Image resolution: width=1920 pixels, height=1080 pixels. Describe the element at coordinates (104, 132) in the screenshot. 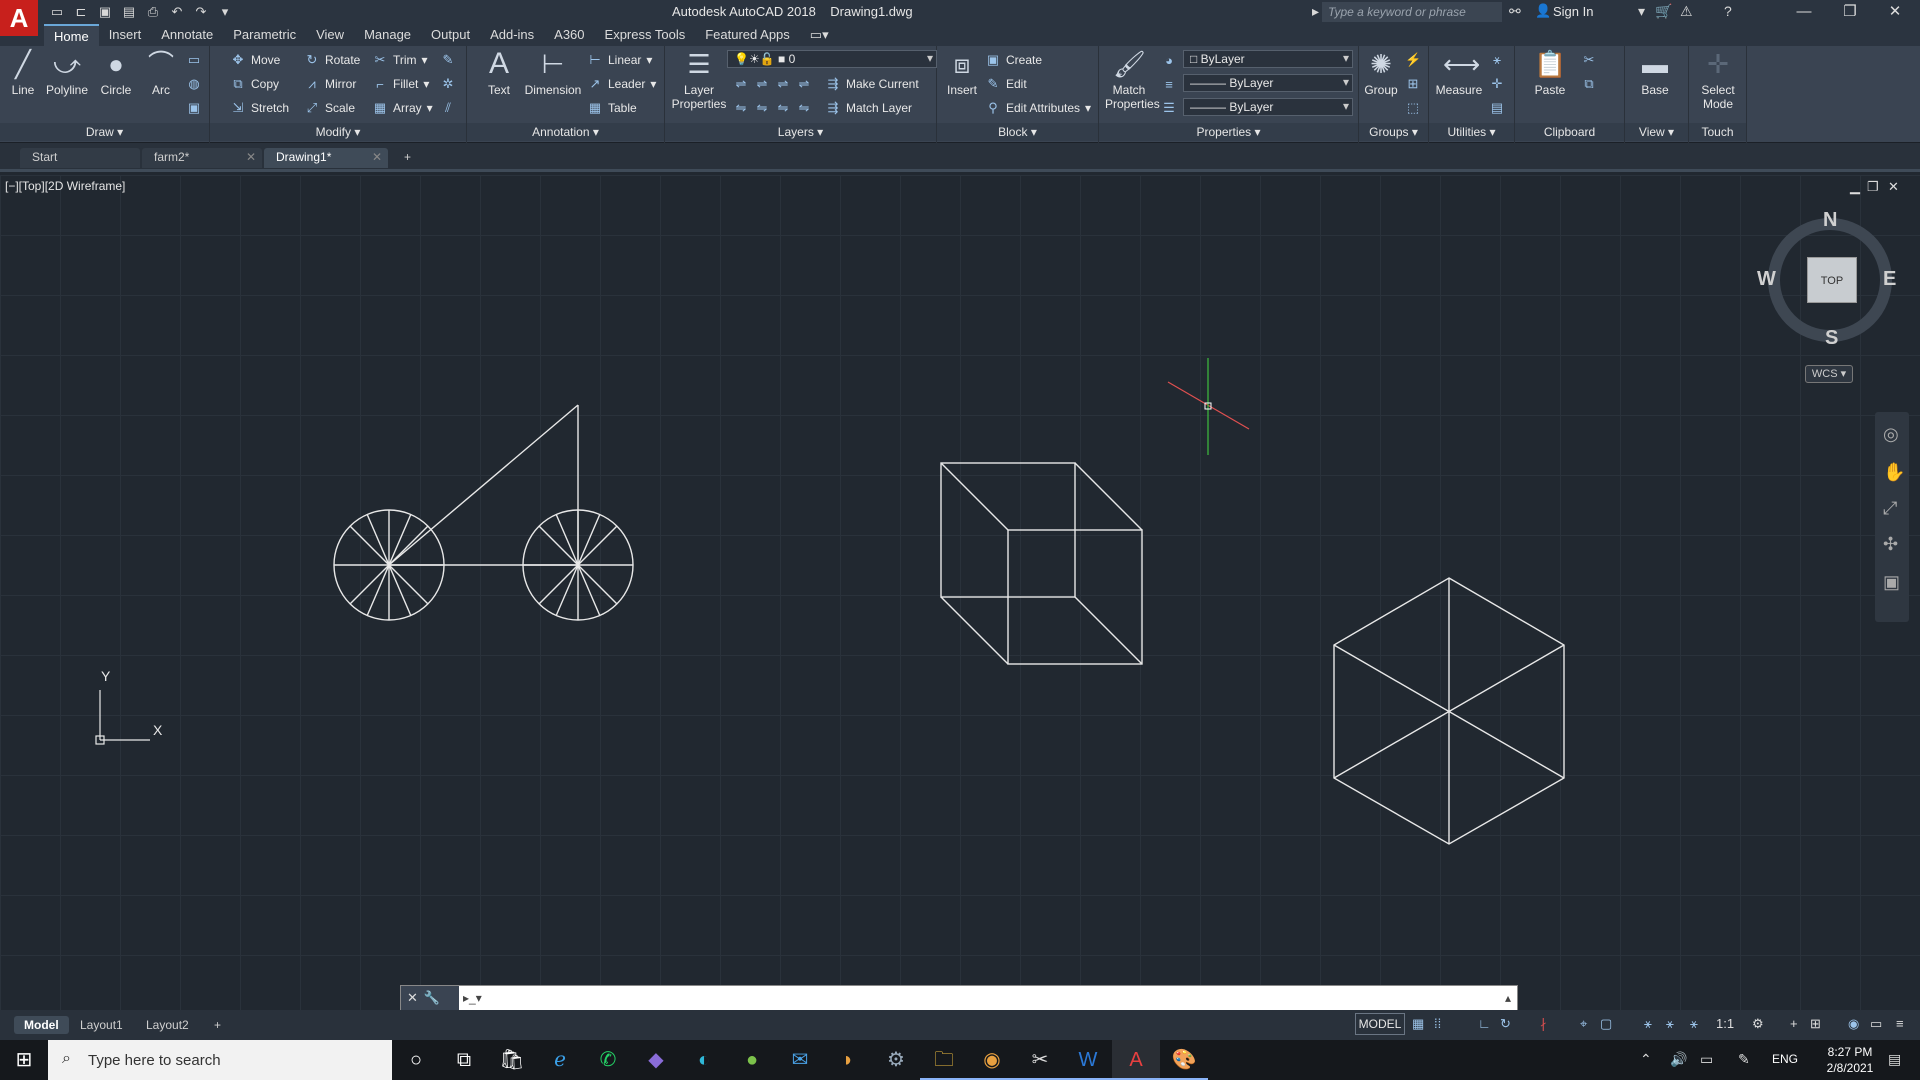

I see `draw-panel-title: Draw ▾` at that location.